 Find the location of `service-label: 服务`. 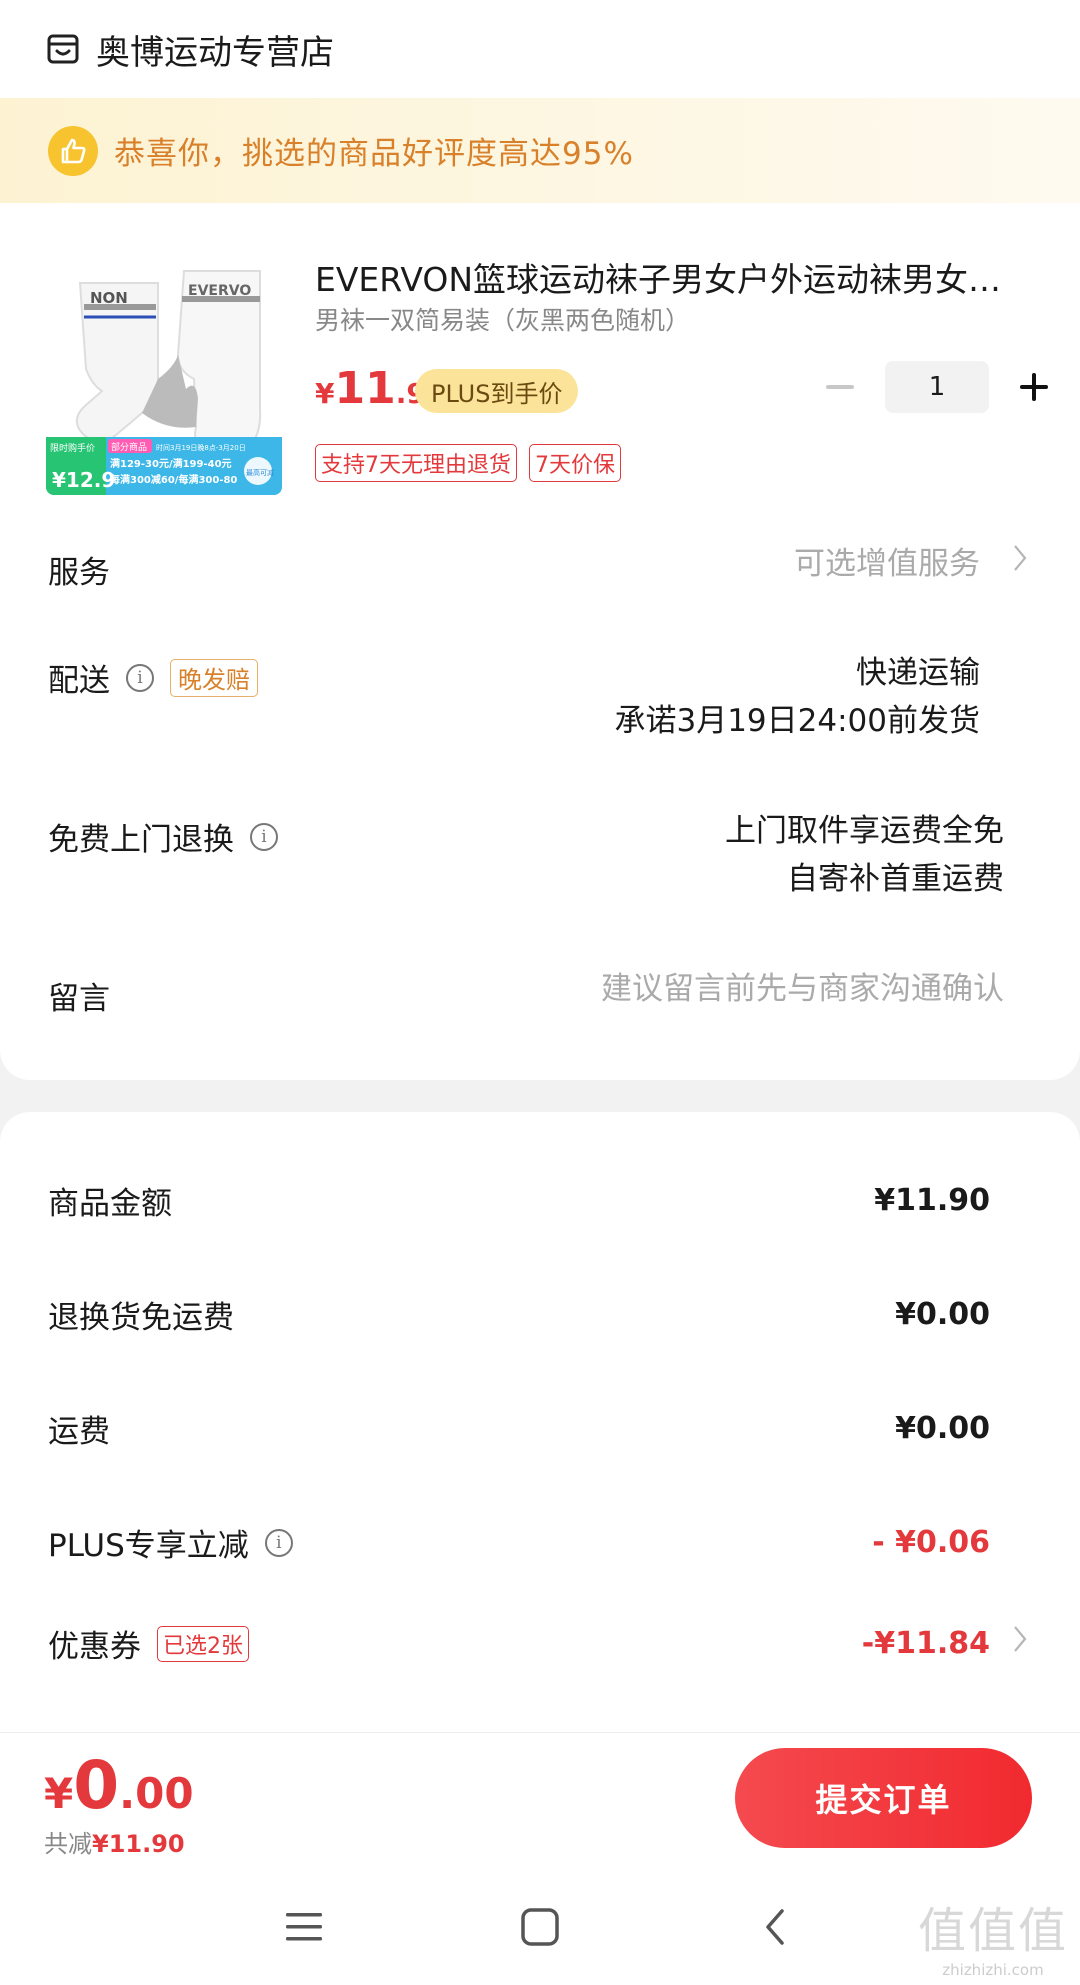

service-label: 服务 is located at coordinates (79, 573).